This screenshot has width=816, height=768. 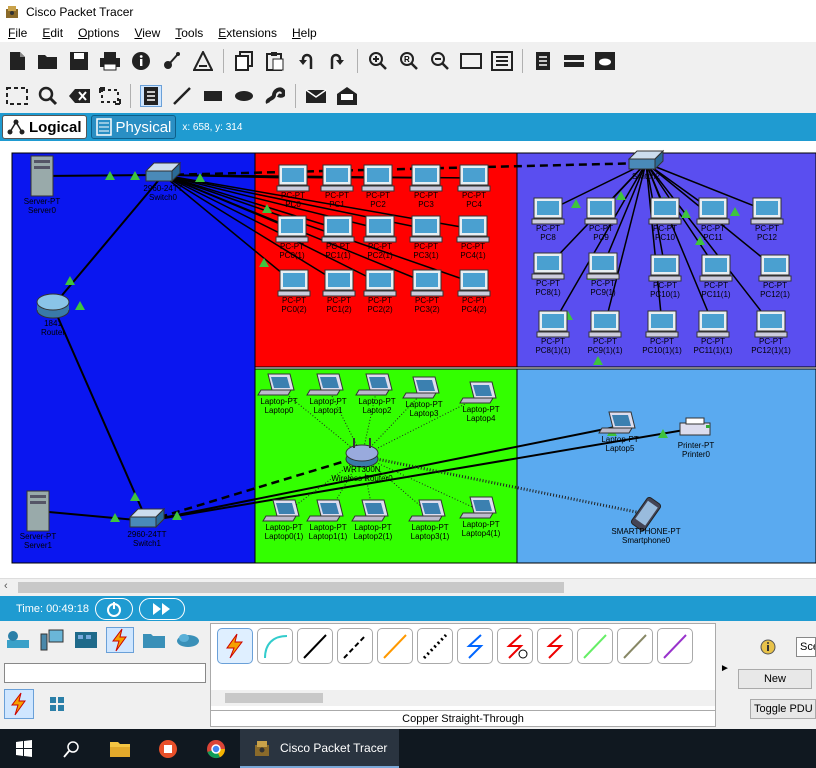 What do you see at coordinates (553, 332) in the screenshot?
I see `device-pc8-1-1: PC-PTPC8(1)(1)` at bounding box center [553, 332].